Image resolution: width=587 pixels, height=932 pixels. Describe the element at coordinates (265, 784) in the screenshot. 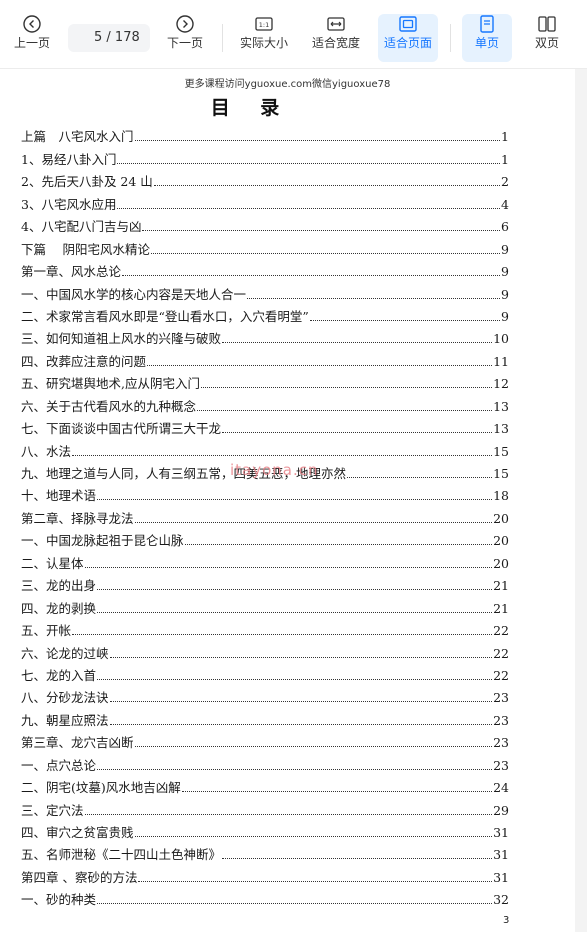

I see `toc-entry: 二、阴宅(坟墓)风水地吉凶解 24` at that location.